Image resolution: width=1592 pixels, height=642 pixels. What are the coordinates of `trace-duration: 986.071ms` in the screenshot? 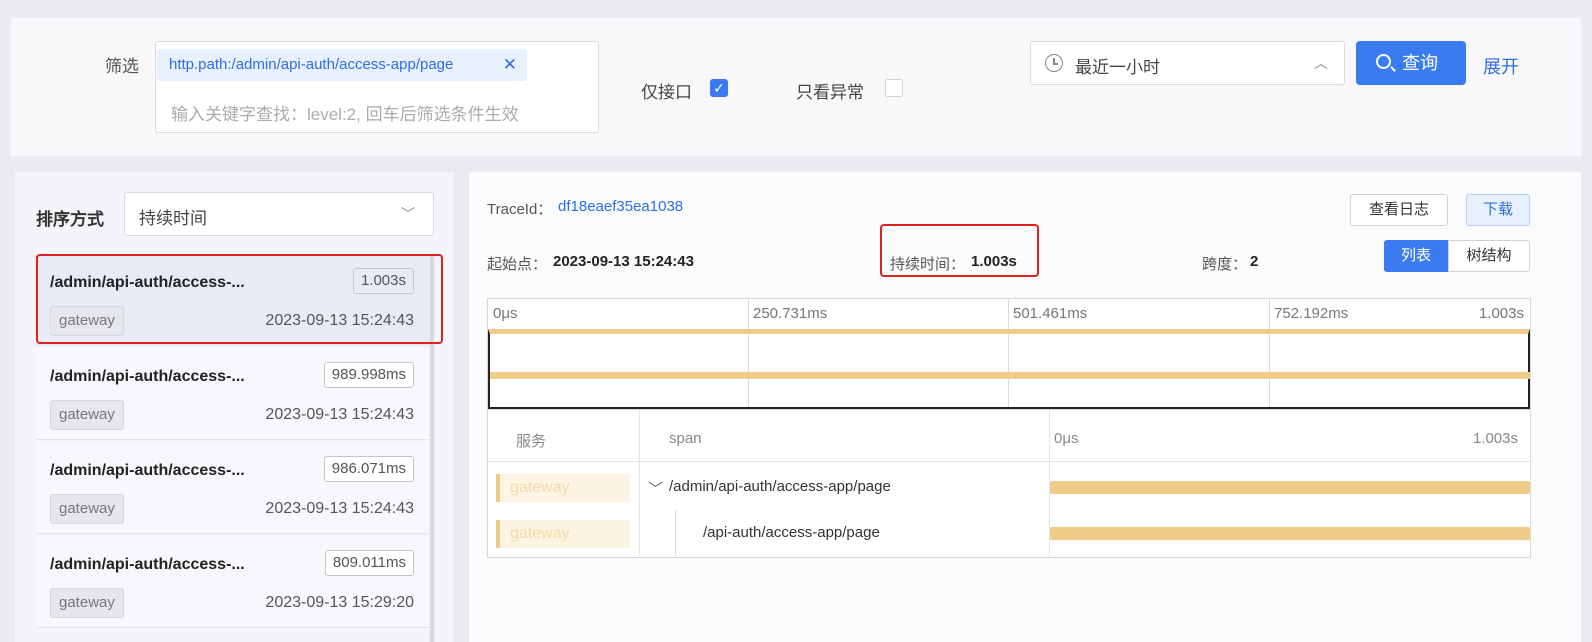 It's located at (368, 469).